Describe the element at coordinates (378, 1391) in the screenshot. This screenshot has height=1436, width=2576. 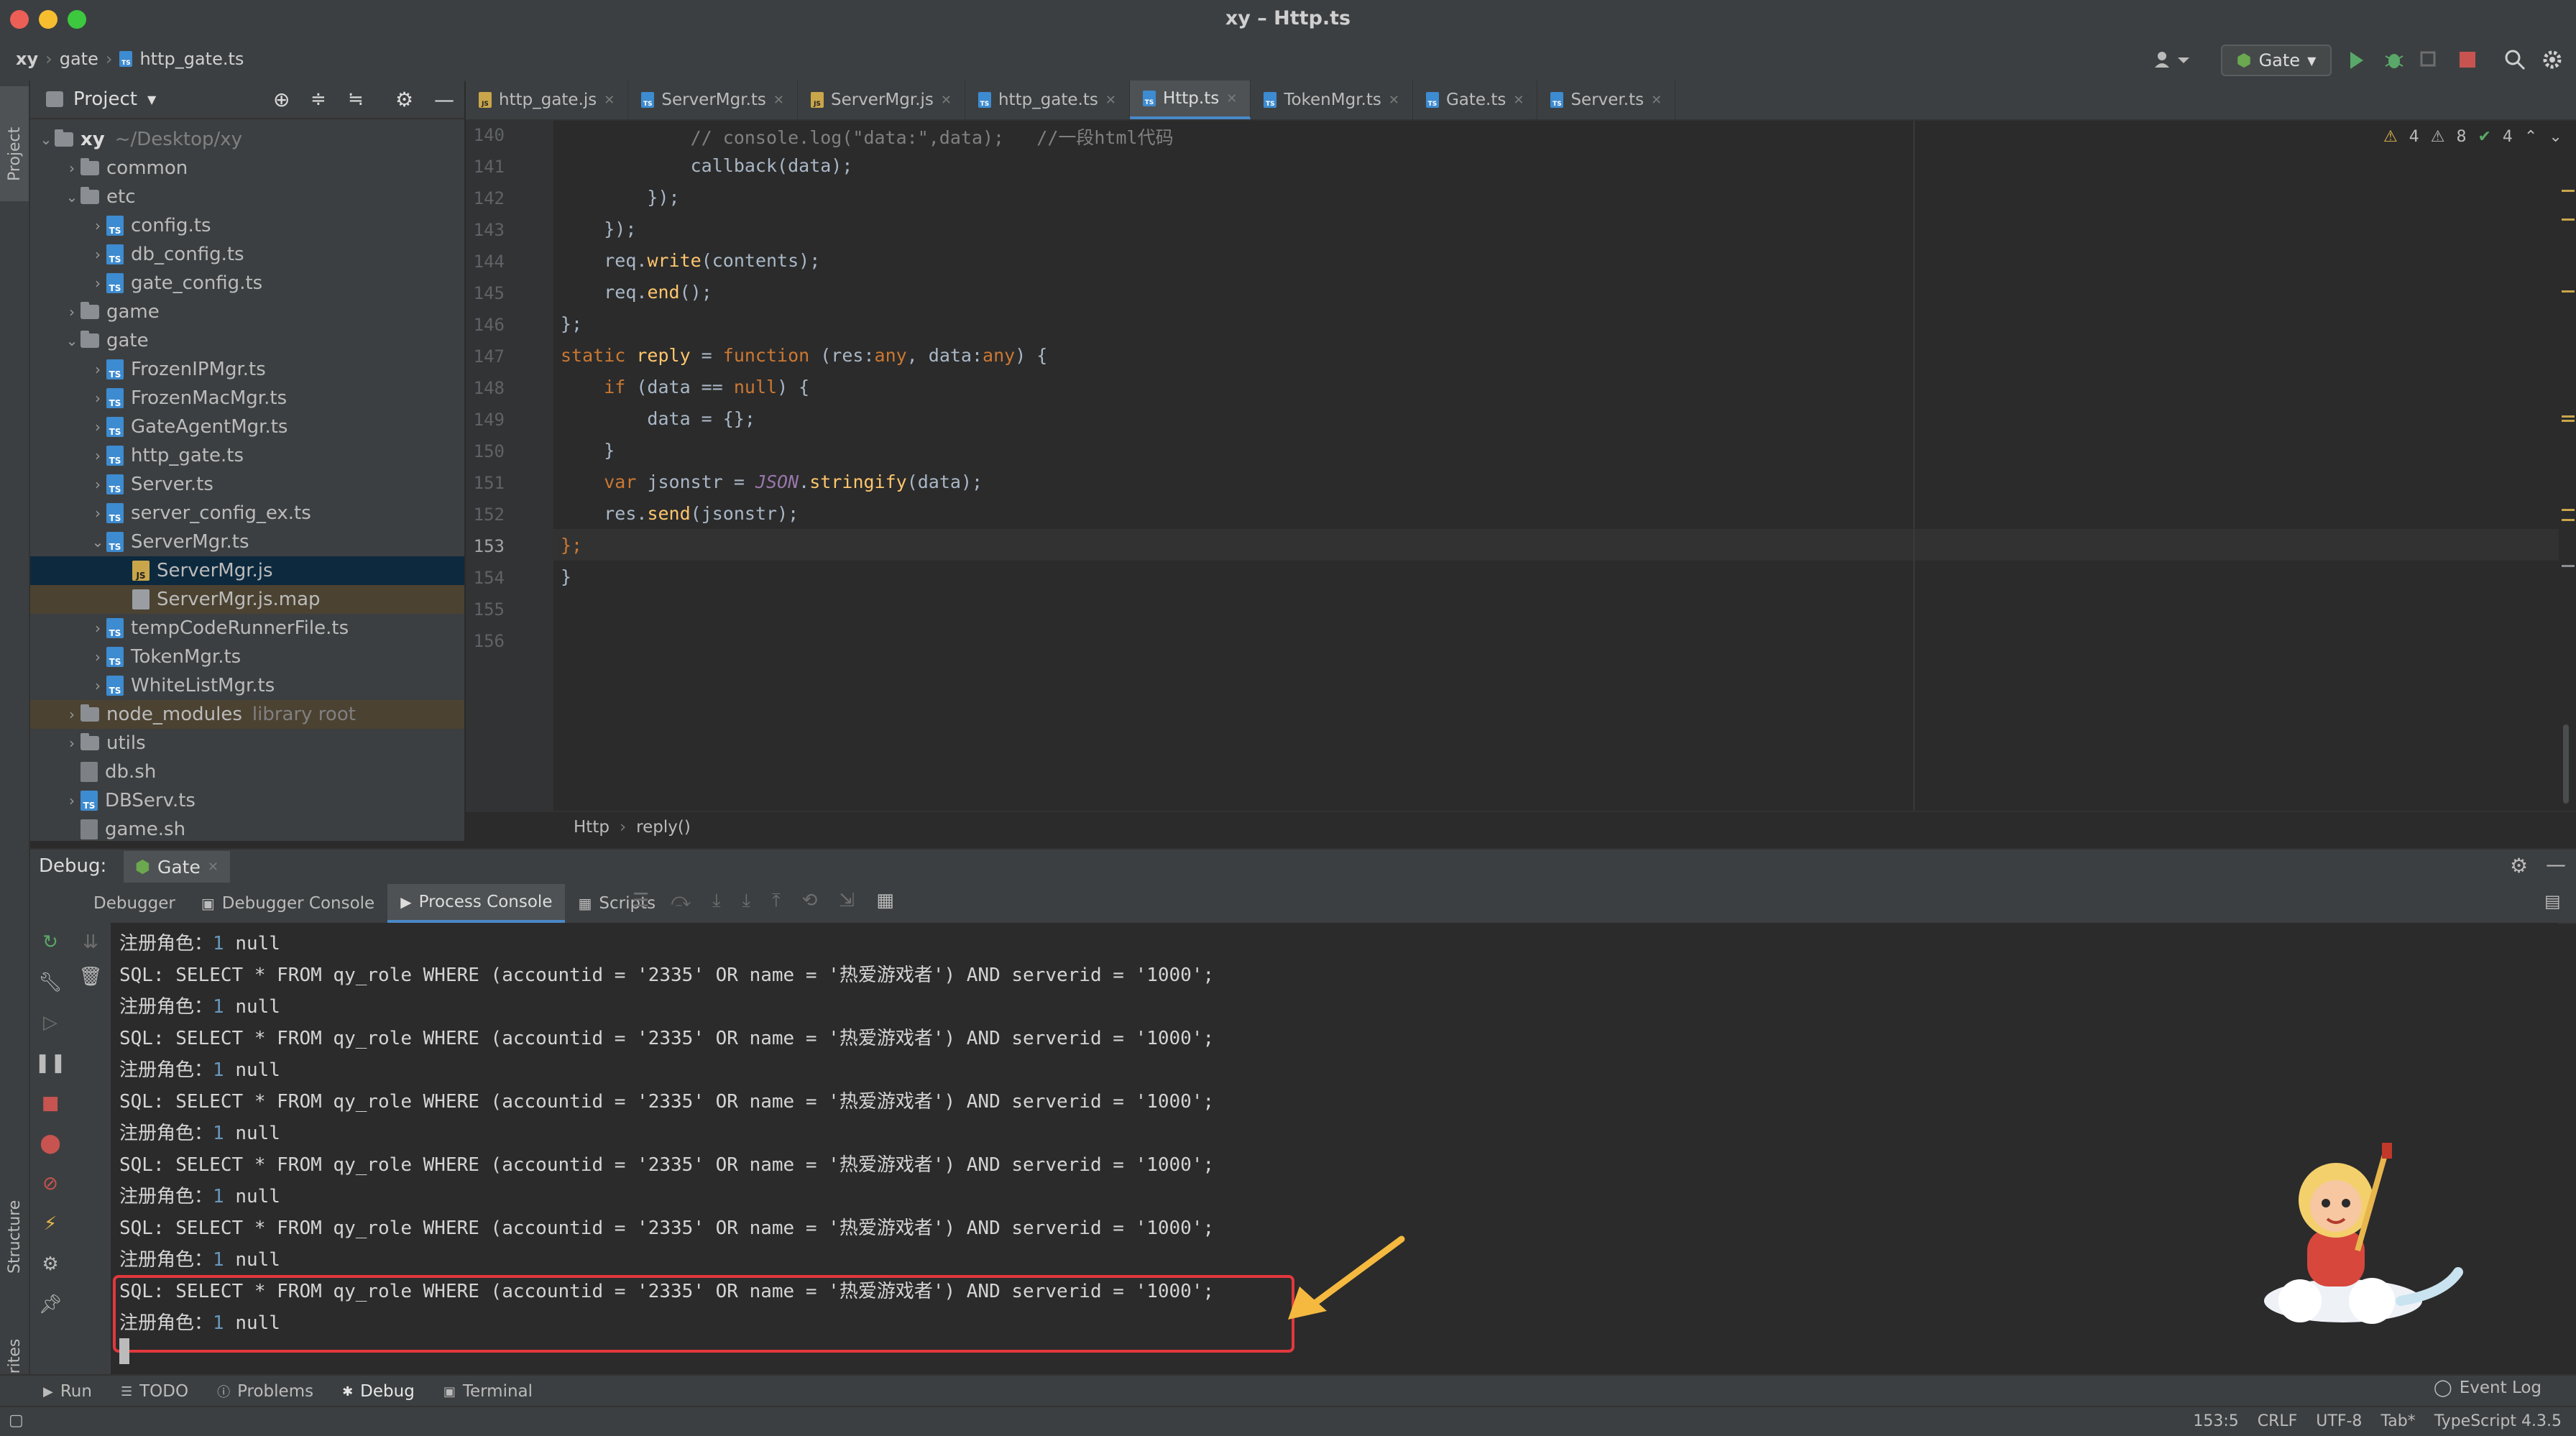
I see `tool-window-button: ✱ Debug` at that location.